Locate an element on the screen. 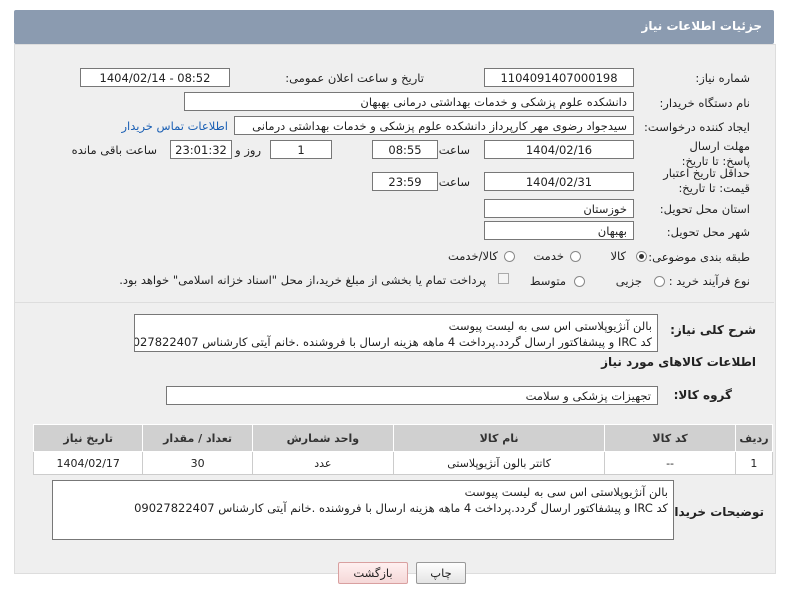 Image resolution: width=788 pixels, height=598 pixels. cell-qty: 30 is located at coordinates (197, 463).